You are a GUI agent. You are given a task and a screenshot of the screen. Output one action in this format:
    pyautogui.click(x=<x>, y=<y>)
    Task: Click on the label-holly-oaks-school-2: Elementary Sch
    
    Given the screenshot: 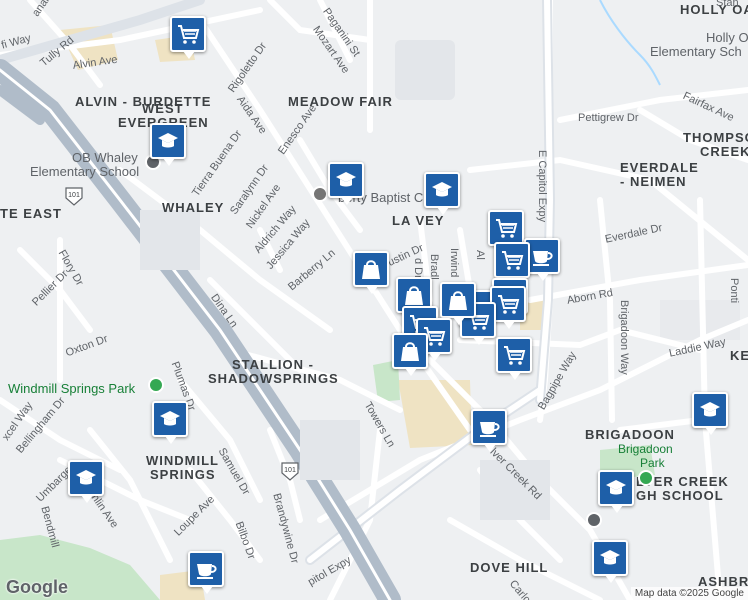 What is the action you would take?
    pyautogui.click(x=696, y=51)
    